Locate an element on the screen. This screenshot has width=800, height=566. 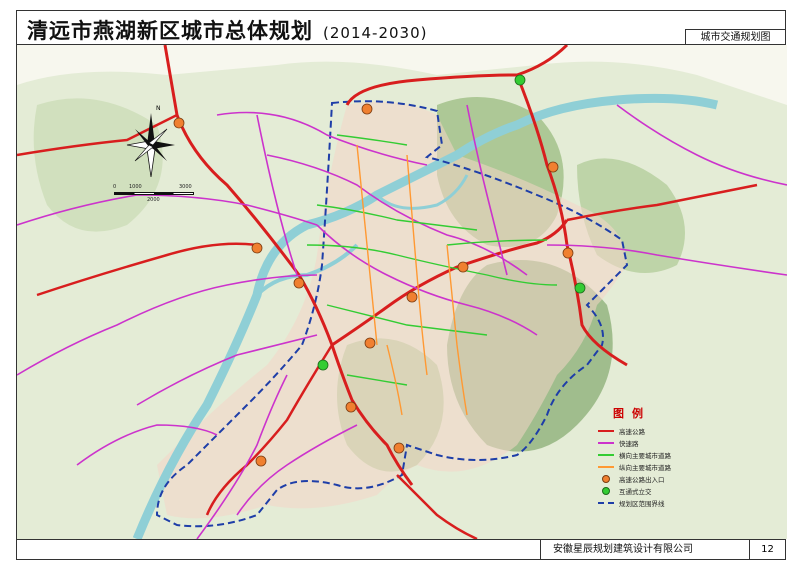
legend-item-exit: 高速公路出入口 is located at coordinates (652, 479).